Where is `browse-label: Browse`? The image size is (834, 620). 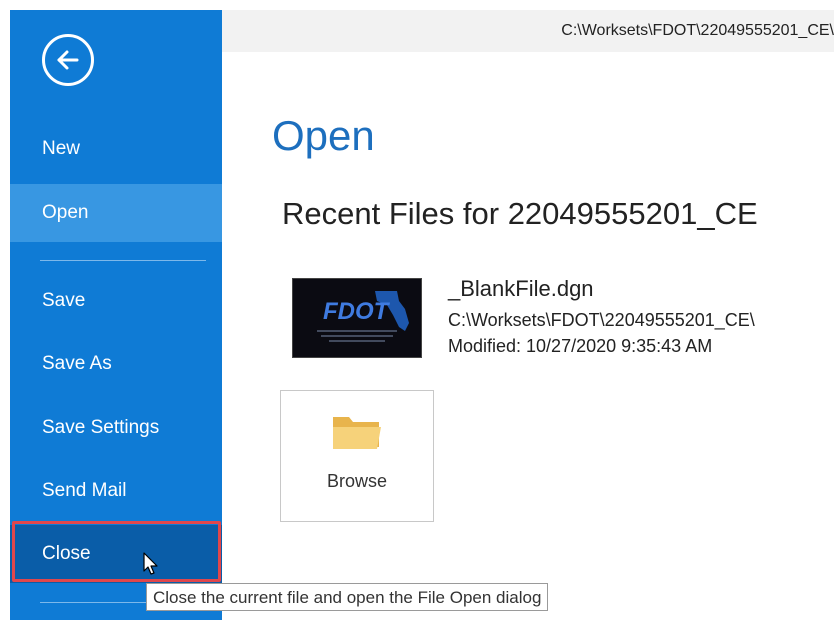 browse-label: Browse is located at coordinates (357, 481).